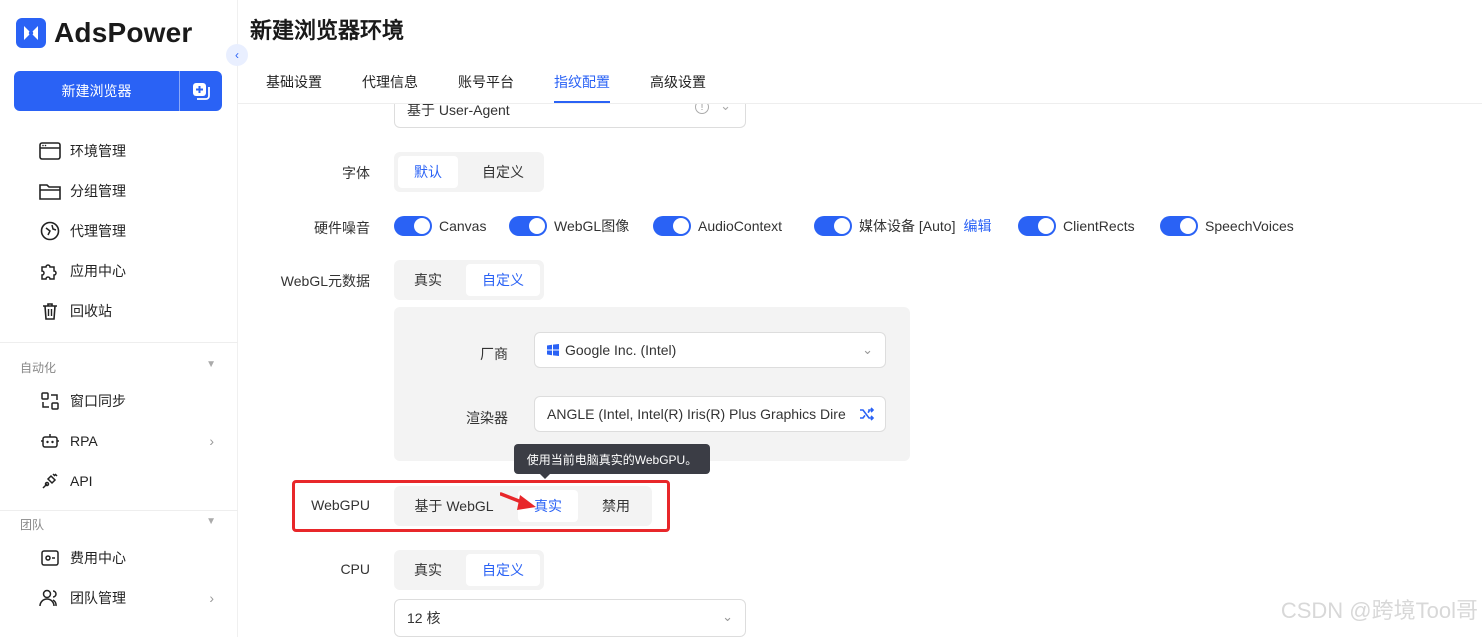 The image size is (1482, 637). I want to click on browser-window-icon, so click(50, 151).